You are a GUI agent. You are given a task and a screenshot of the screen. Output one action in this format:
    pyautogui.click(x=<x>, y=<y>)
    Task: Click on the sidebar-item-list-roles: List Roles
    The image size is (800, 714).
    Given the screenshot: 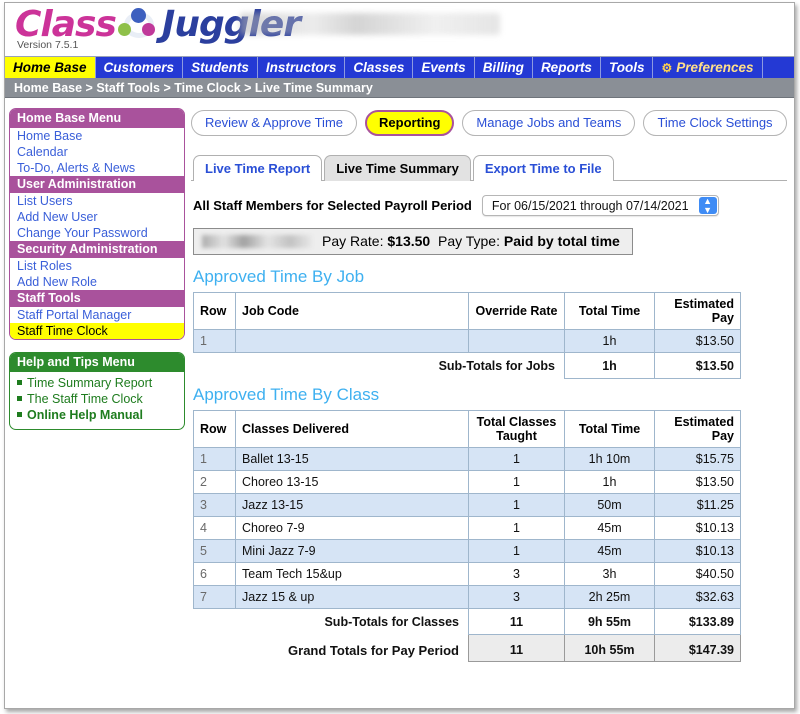 What is the action you would take?
    pyautogui.click(x=97, y=266)
    